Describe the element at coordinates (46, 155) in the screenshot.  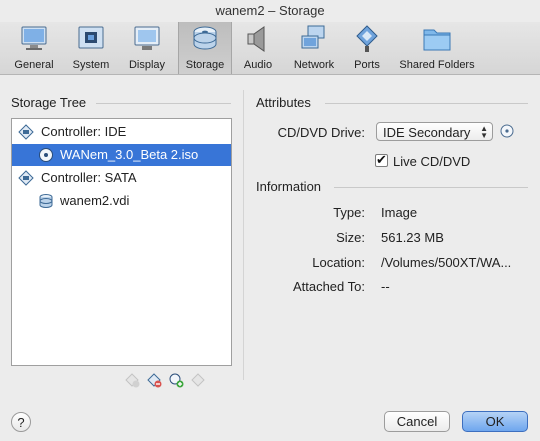
I see `optical-disc-icon` at that location.